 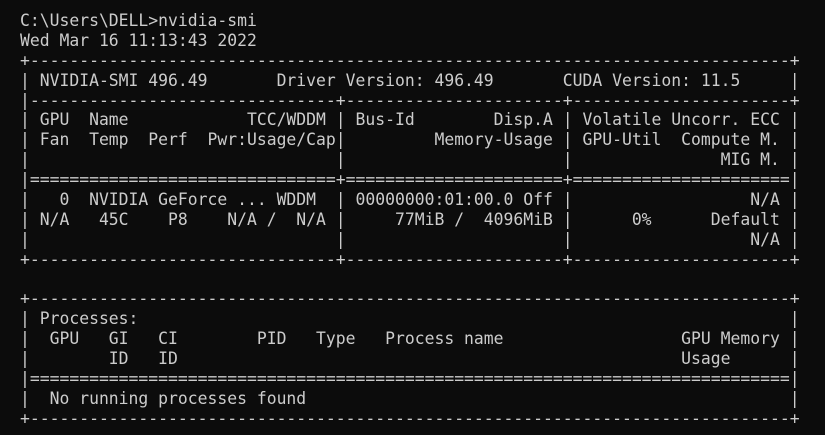 What do you see at coordinates (410, 359) in the screenshot?
I see `processes-header-line: | ID ID Usage |` at bounding box center [410, 359].